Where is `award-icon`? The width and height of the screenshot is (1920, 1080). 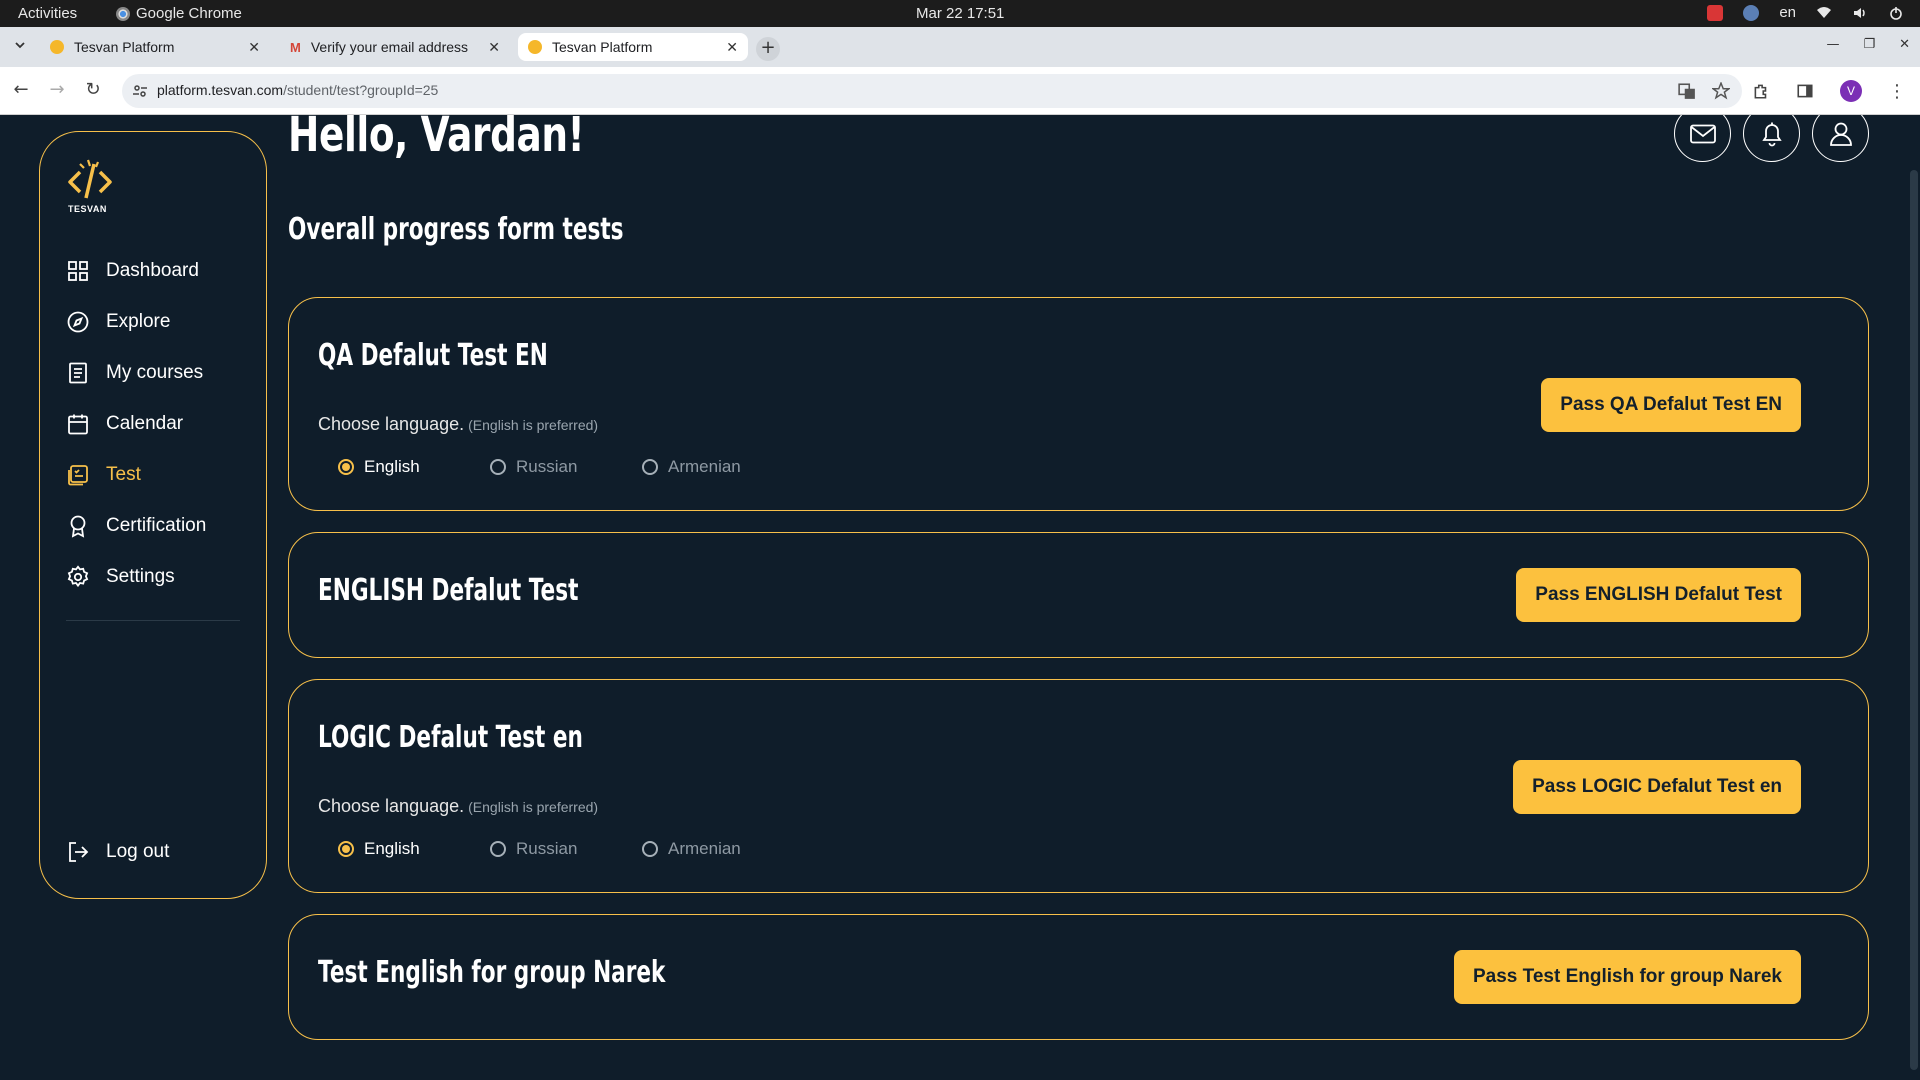
award-icon is located at coordinates (78, 526).